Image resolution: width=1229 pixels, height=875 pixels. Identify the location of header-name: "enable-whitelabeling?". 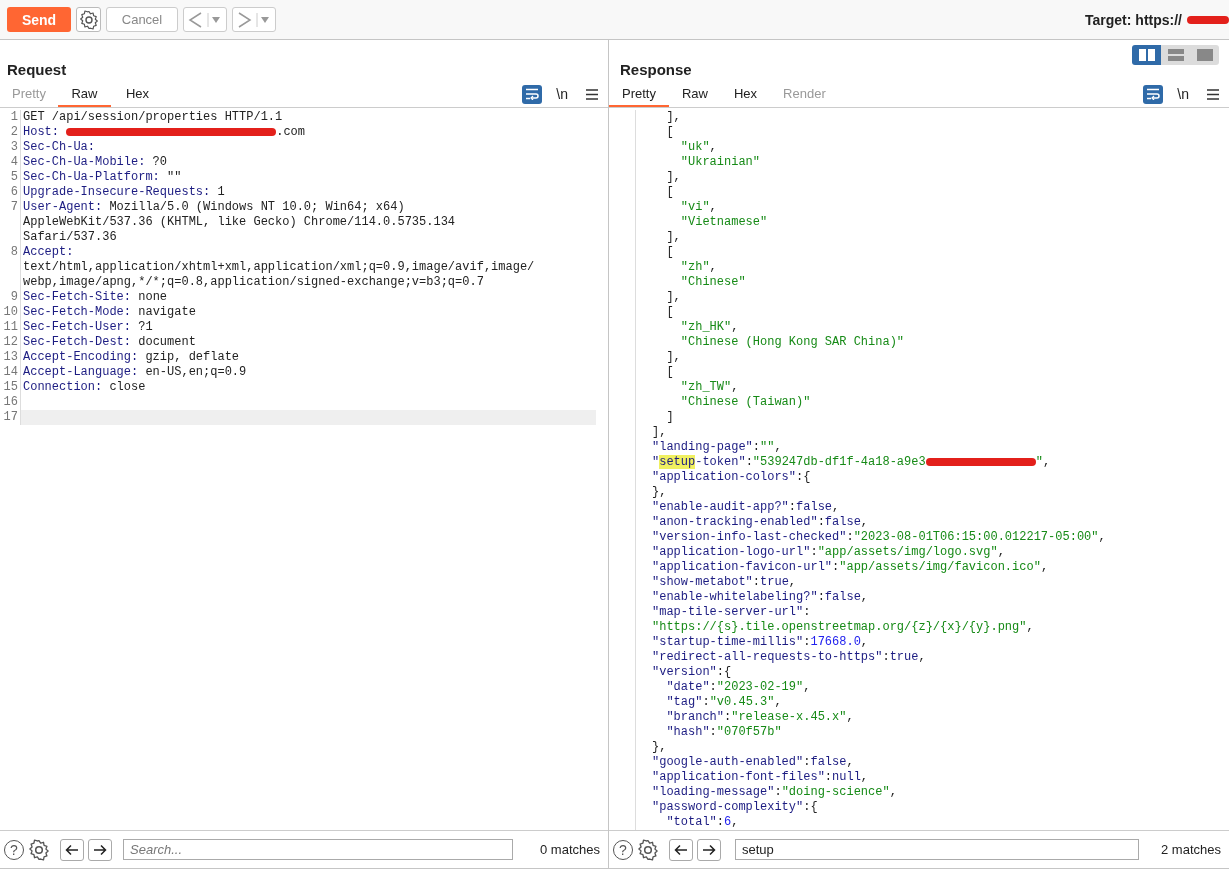
(735, 597).